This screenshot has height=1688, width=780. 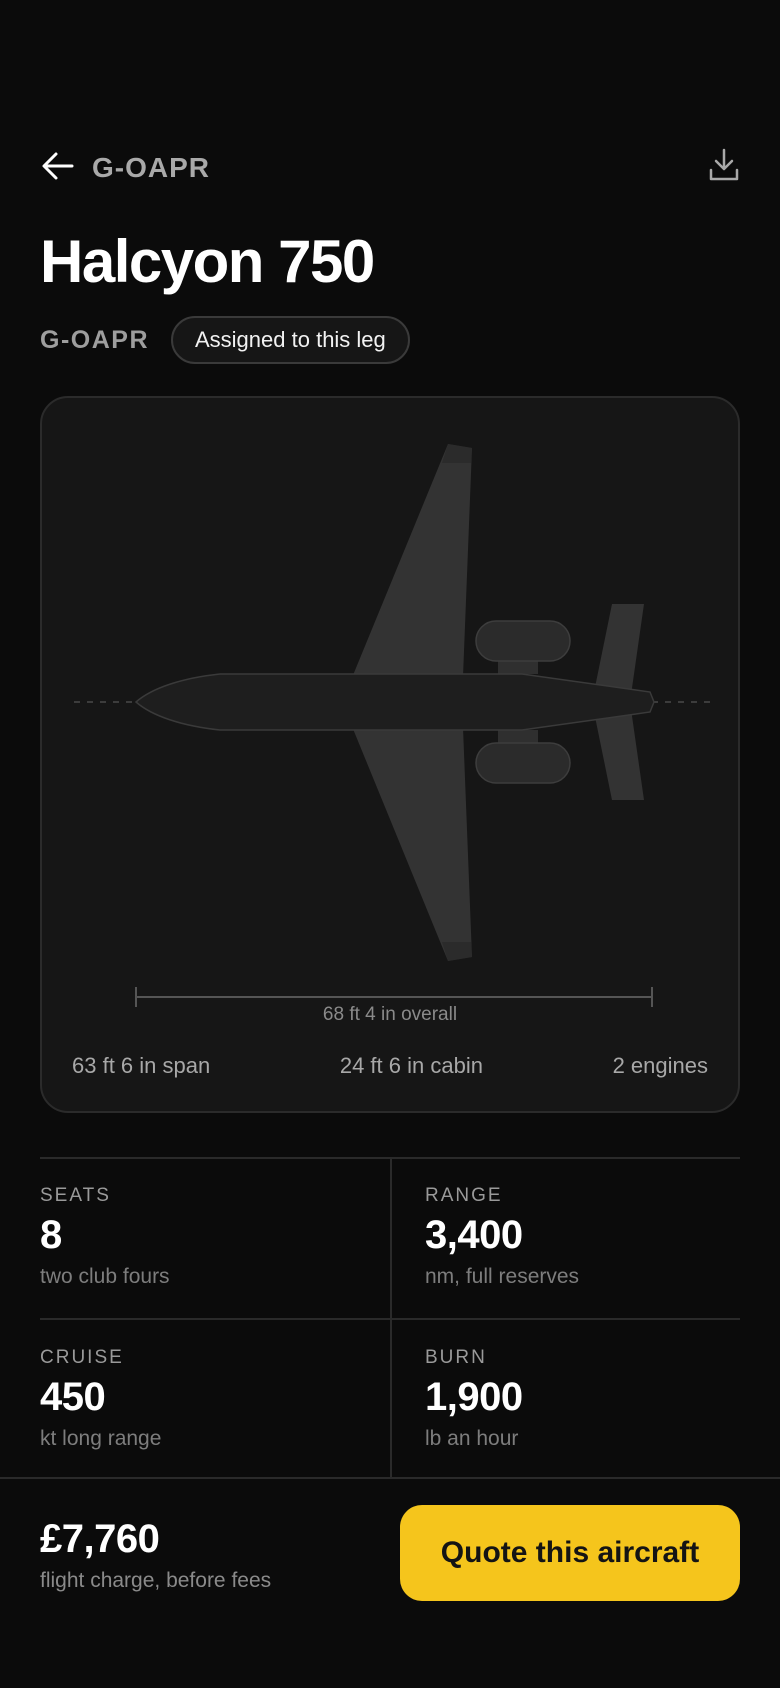 What do you see at coordinates (105, 1276) in the screenshot?
I see `stat-sub: two club fours` at bounding box center [105, 1276].